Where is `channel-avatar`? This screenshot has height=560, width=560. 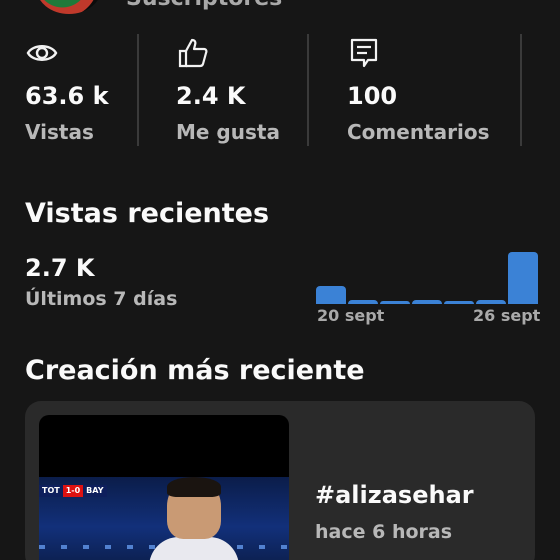
channel-avatar is located at coordinates (69, 7).